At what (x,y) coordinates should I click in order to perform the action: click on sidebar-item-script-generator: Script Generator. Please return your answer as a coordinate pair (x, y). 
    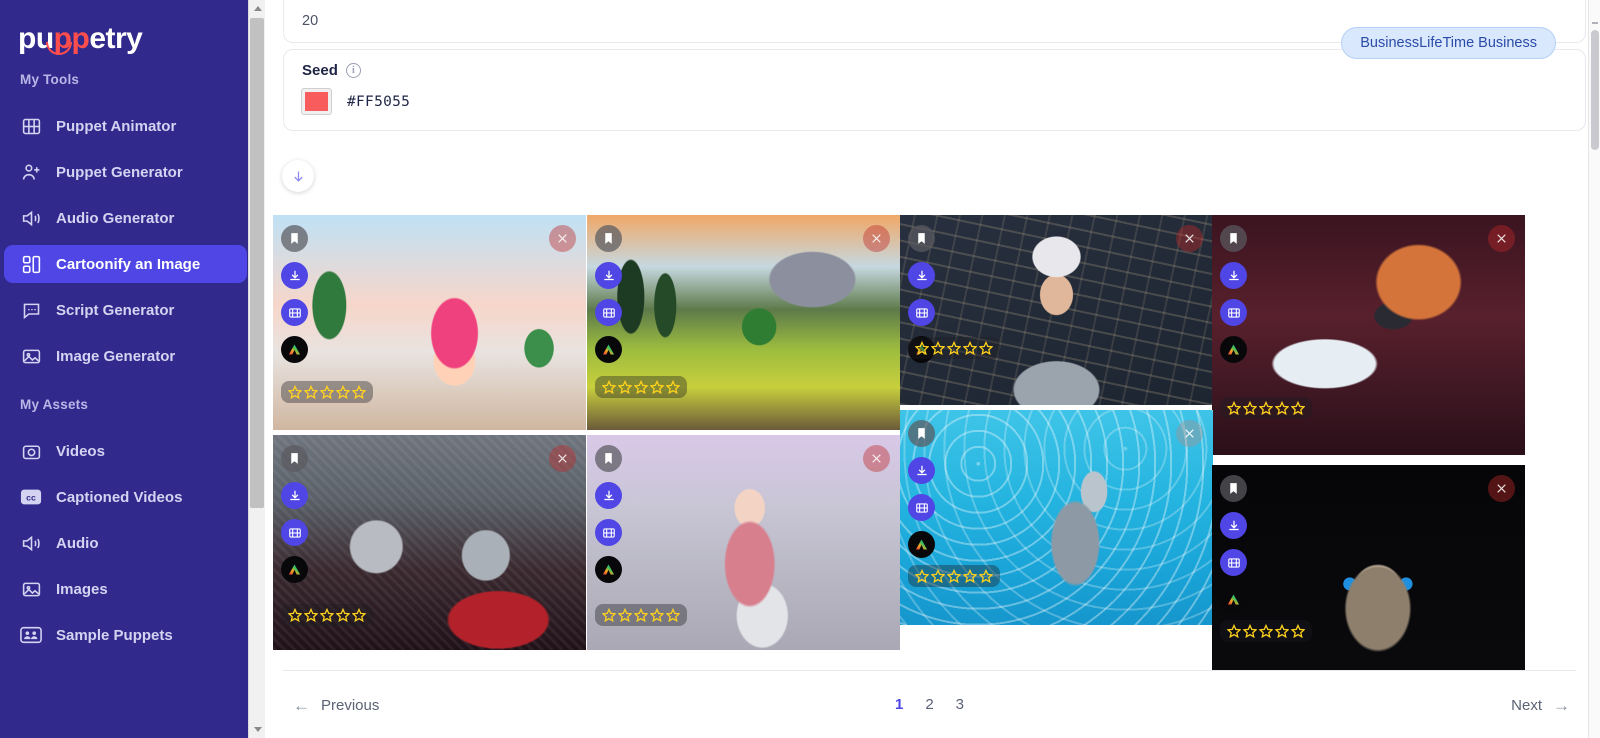
    Looking at the image, I should click on (125, 310).